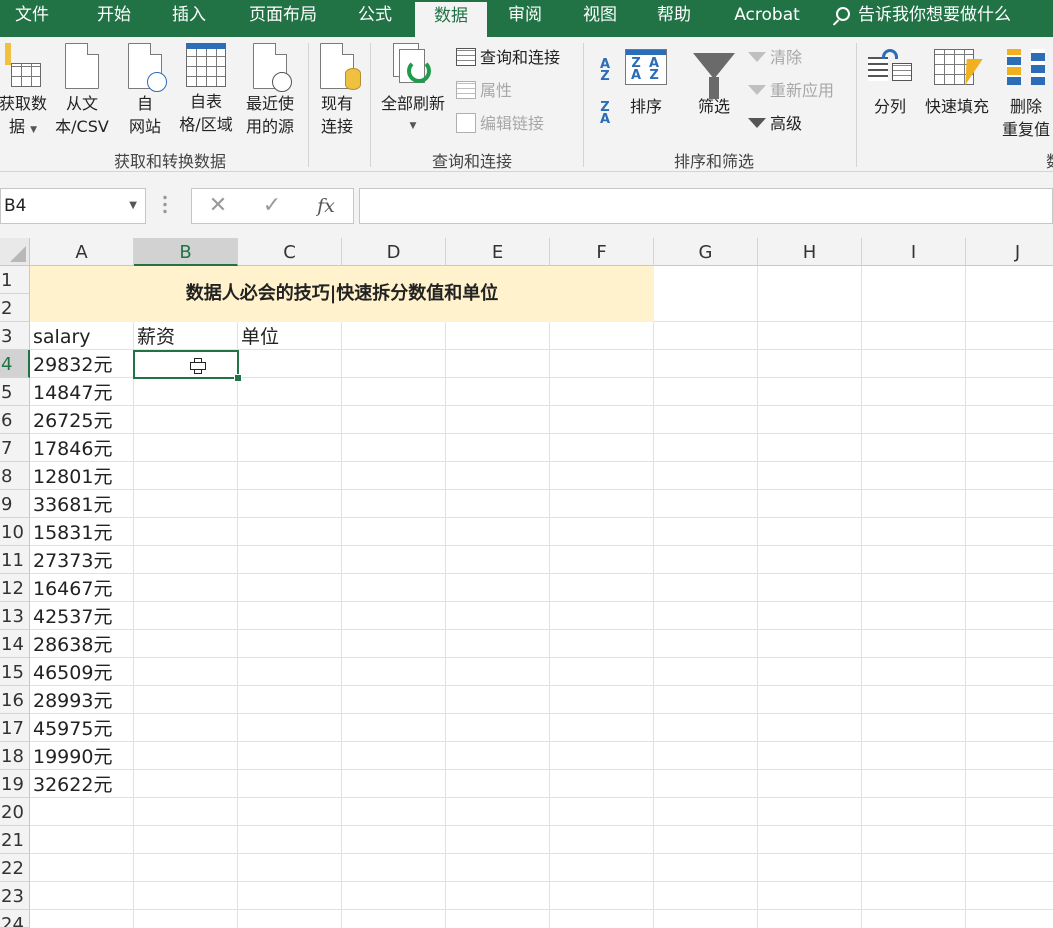 This screenshot has height=928, width=1053. Describe the element at coordinates (602, 252) in the screenshot. I see `column-header-f: F` at that location.